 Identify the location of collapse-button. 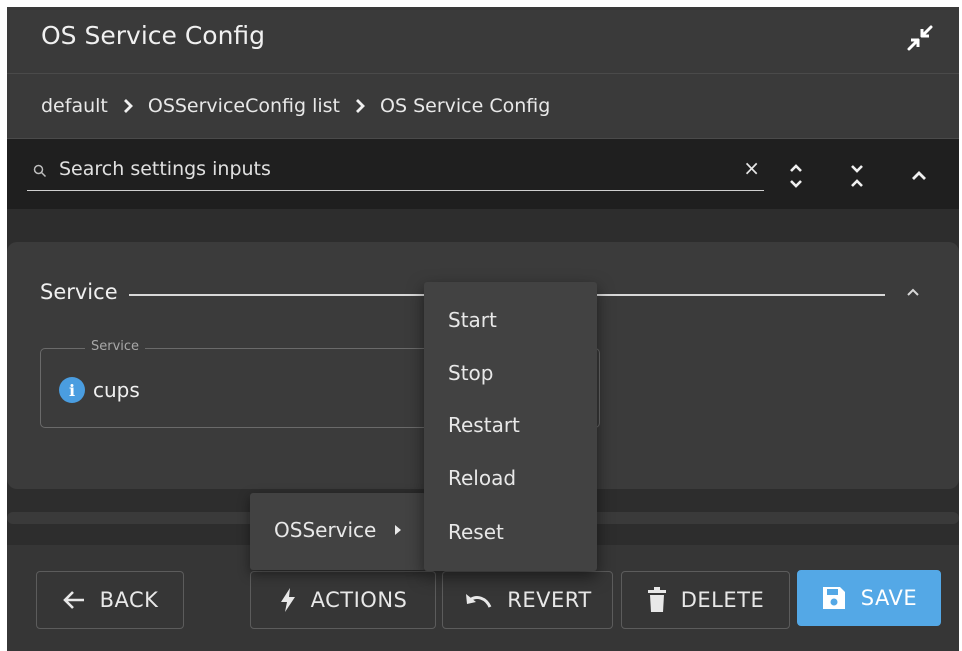
(920, 38).